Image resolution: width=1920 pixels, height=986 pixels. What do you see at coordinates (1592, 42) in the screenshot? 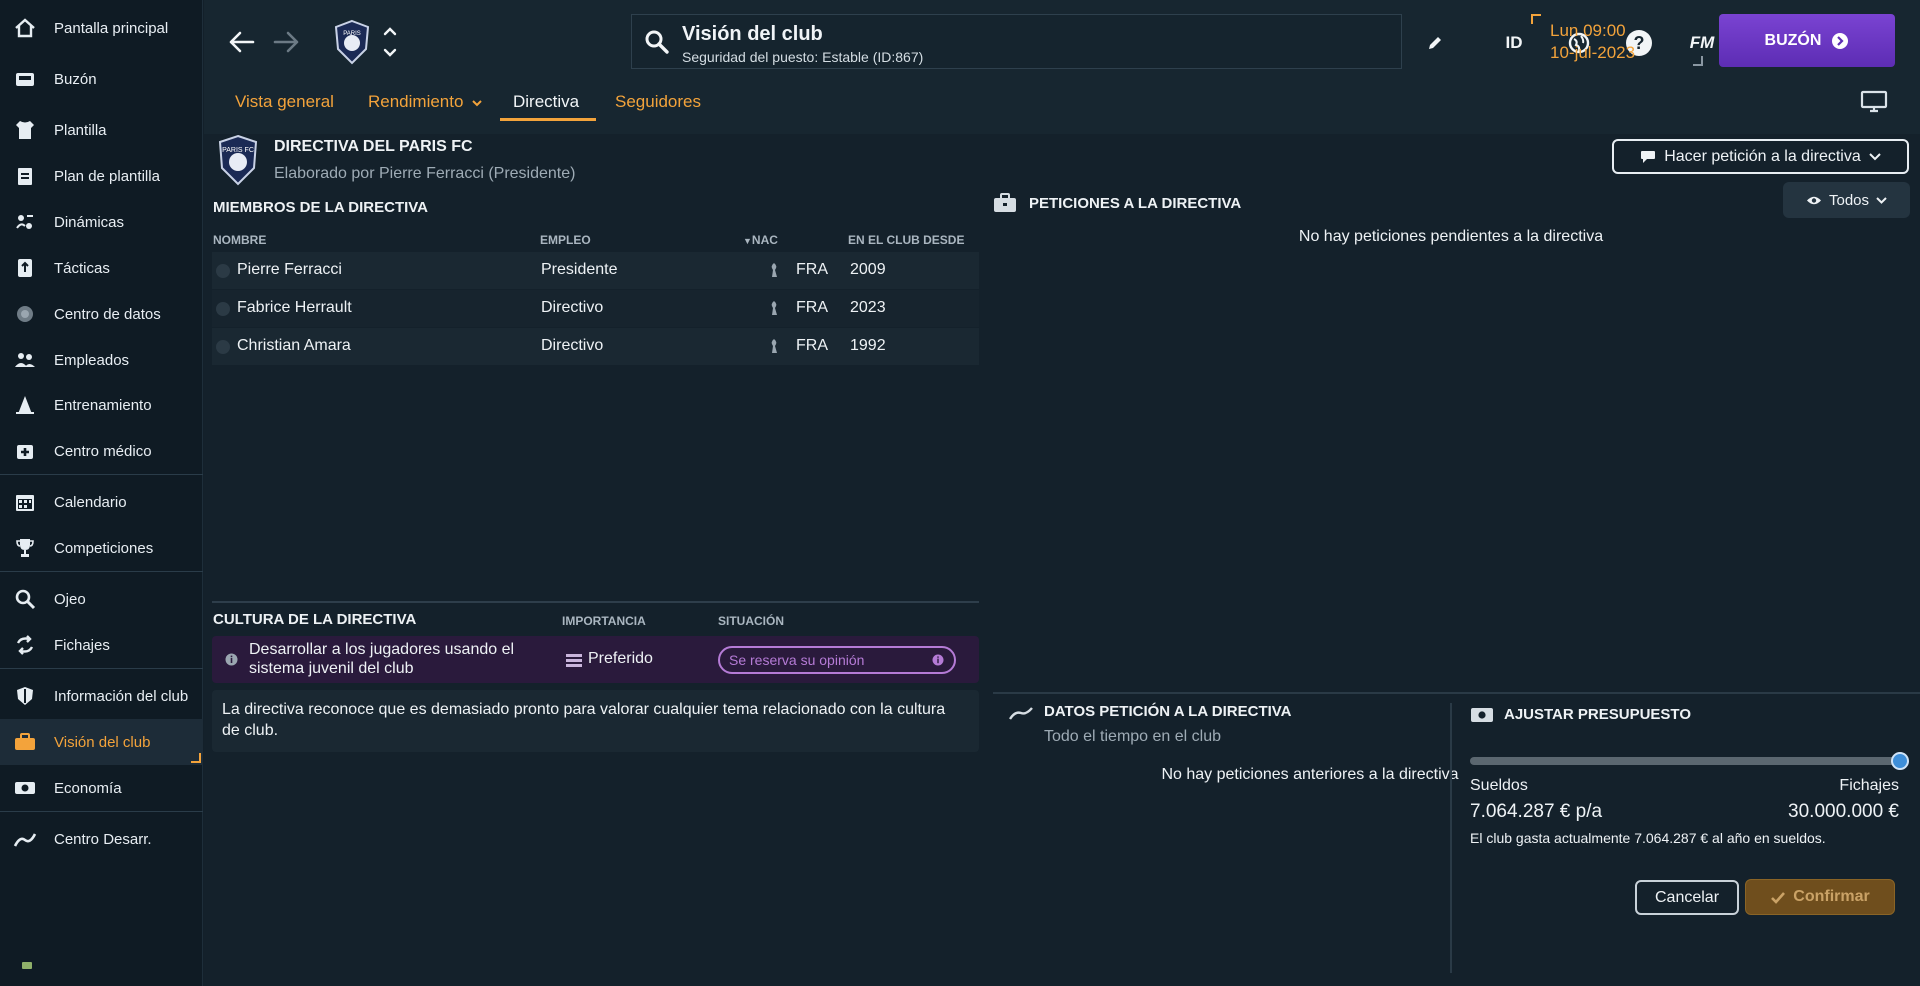
I see `game-date: Lun 09:00 10-jul-2023` at bounding box center [1592, 42].